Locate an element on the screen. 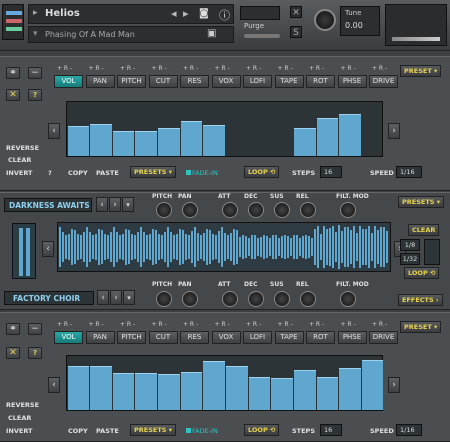  preset-dropdown: PRESET ▾ is located at coordinates (421, 327).